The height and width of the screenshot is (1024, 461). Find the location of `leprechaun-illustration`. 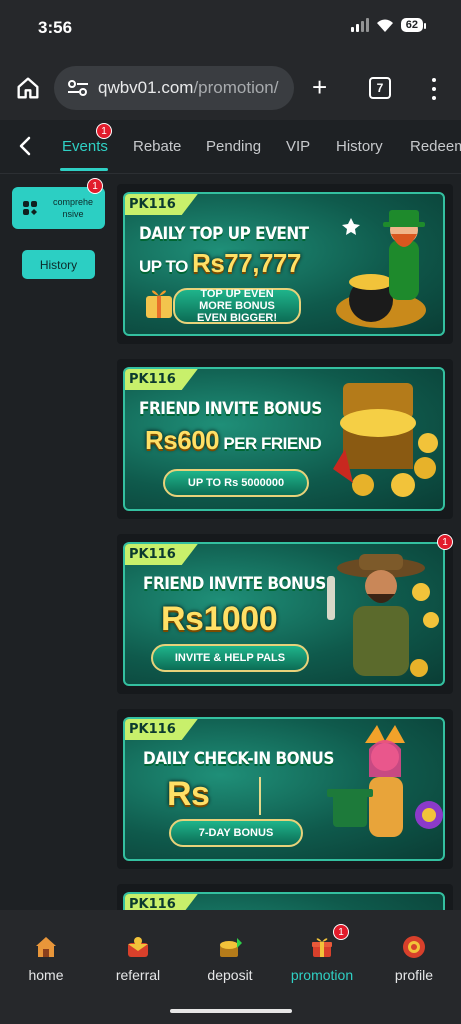

leprechaun-illustration is located at coordinates (381, 269).